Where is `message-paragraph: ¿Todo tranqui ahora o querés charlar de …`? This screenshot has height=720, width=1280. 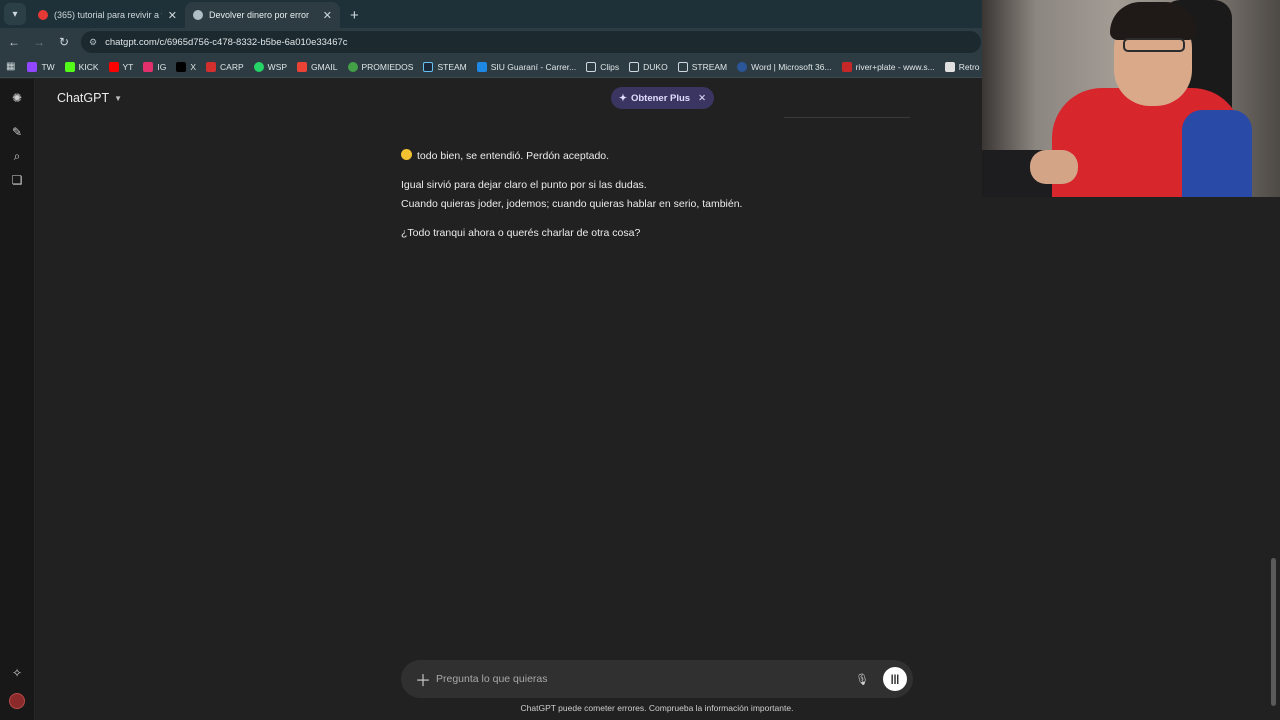 message-paragraph: ¿Todo tranqui ahora o querés charlar de … is located at coordinates (661, 233).